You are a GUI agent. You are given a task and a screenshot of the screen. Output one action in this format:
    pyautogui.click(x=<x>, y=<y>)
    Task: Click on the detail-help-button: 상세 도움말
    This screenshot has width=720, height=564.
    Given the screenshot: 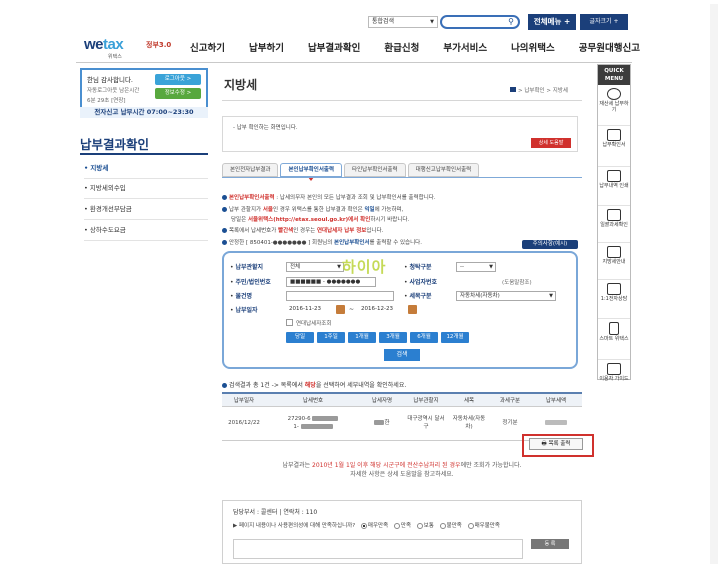 What is the action you would take?
    pyautogui.click(x=551, y=143)
    